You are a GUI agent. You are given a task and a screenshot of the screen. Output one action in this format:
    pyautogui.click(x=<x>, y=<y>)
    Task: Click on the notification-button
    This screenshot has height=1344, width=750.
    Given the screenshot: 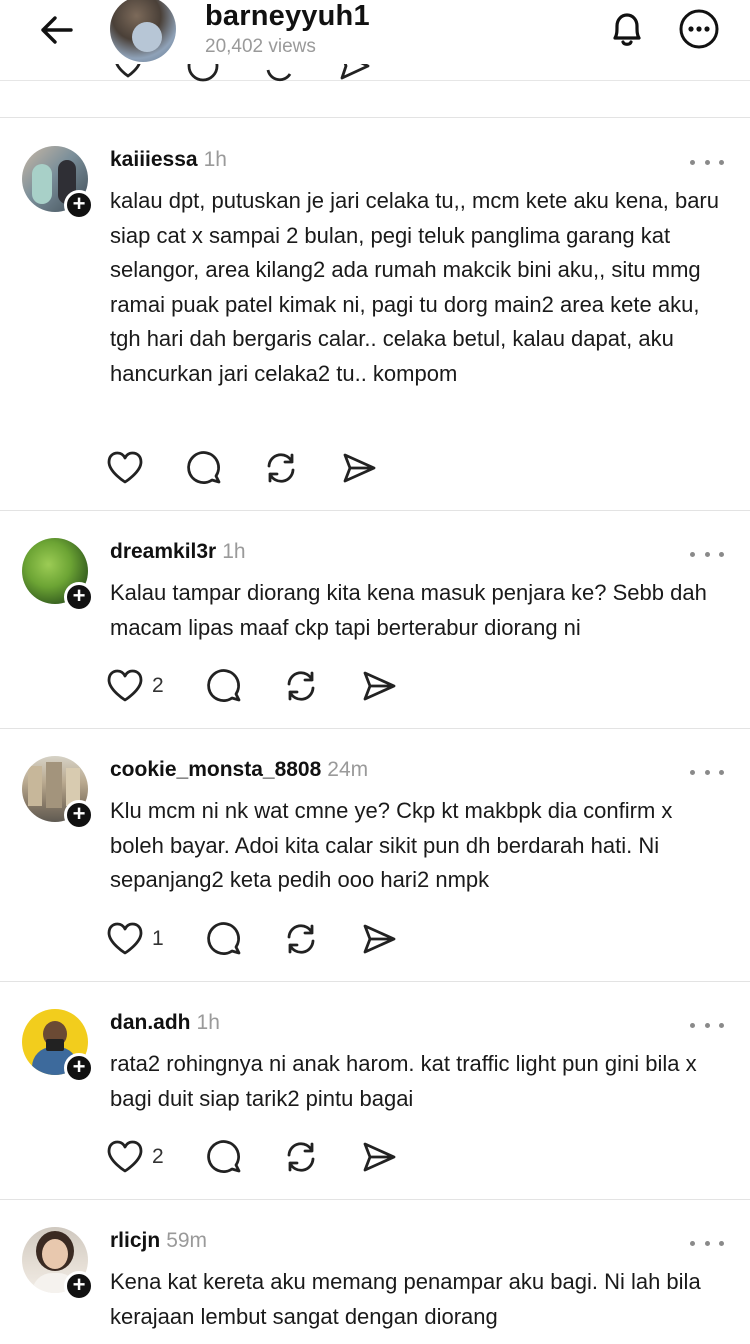 What is the action you would take?
    pyautogui.click(x=627, y=29)
    